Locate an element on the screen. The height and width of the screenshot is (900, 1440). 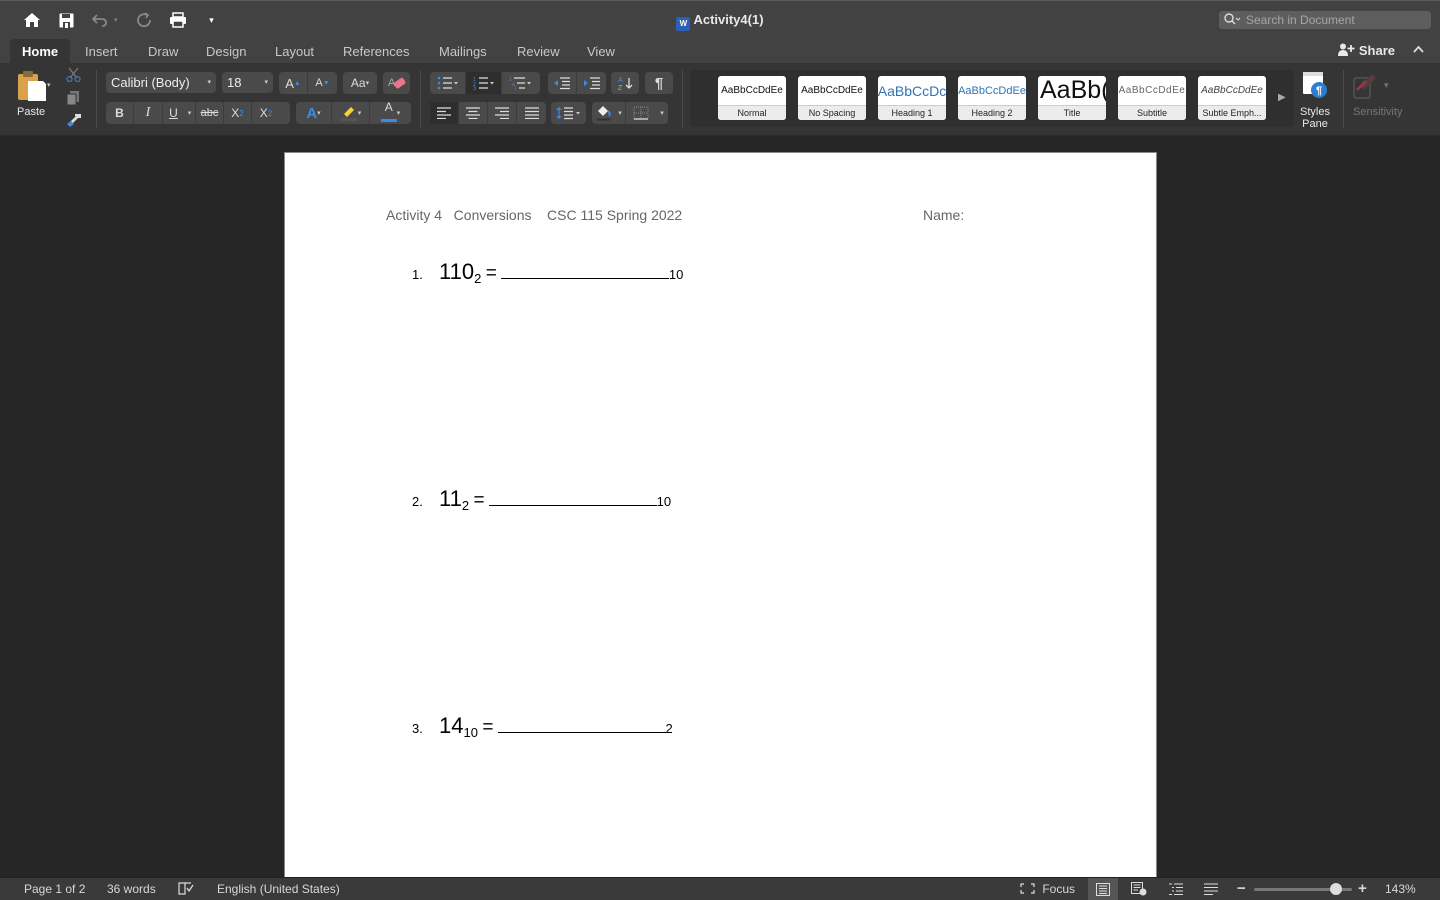
print-layout-view-button is located at coordinates (1103, 889).